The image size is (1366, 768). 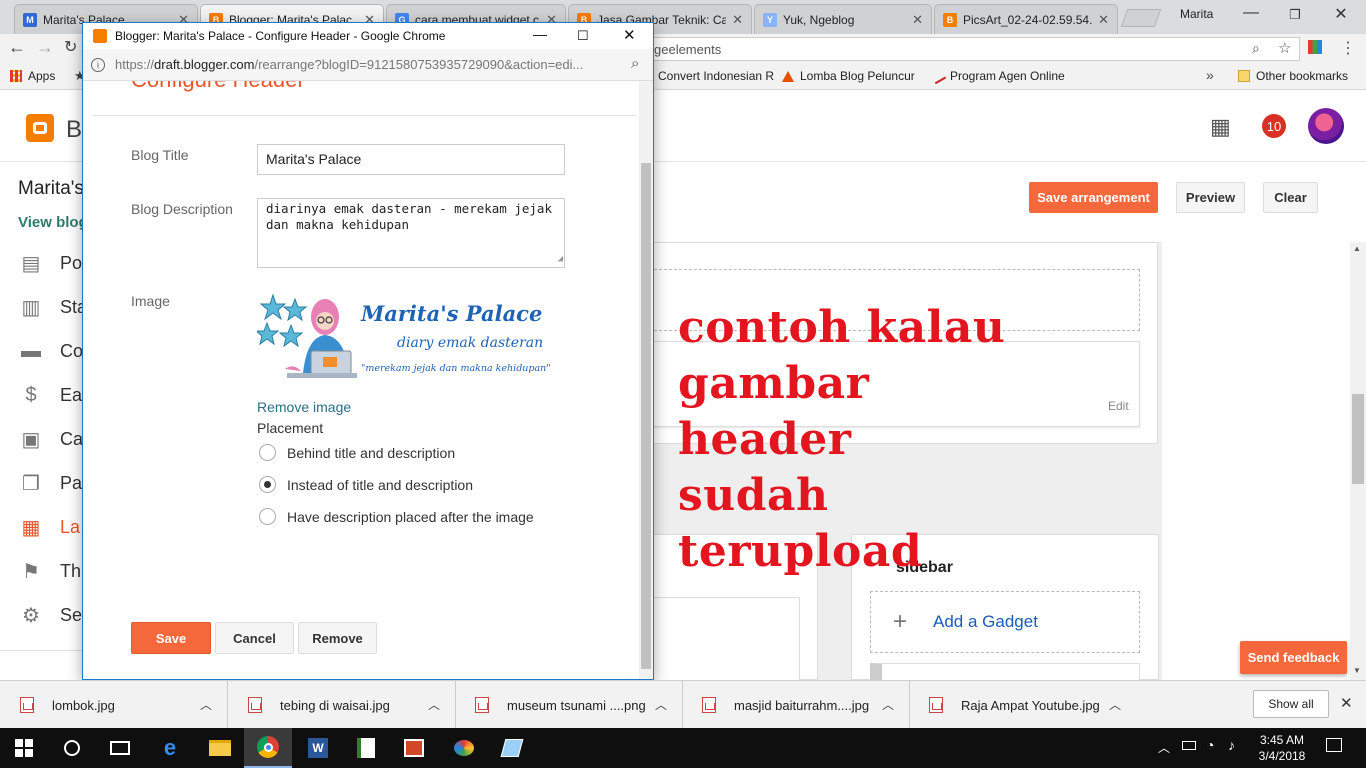 What do you see at coordinates (1210, 75) in the screenshot?
I see `more-bookmarks-icon: »` at bounding box center [1210, 75].